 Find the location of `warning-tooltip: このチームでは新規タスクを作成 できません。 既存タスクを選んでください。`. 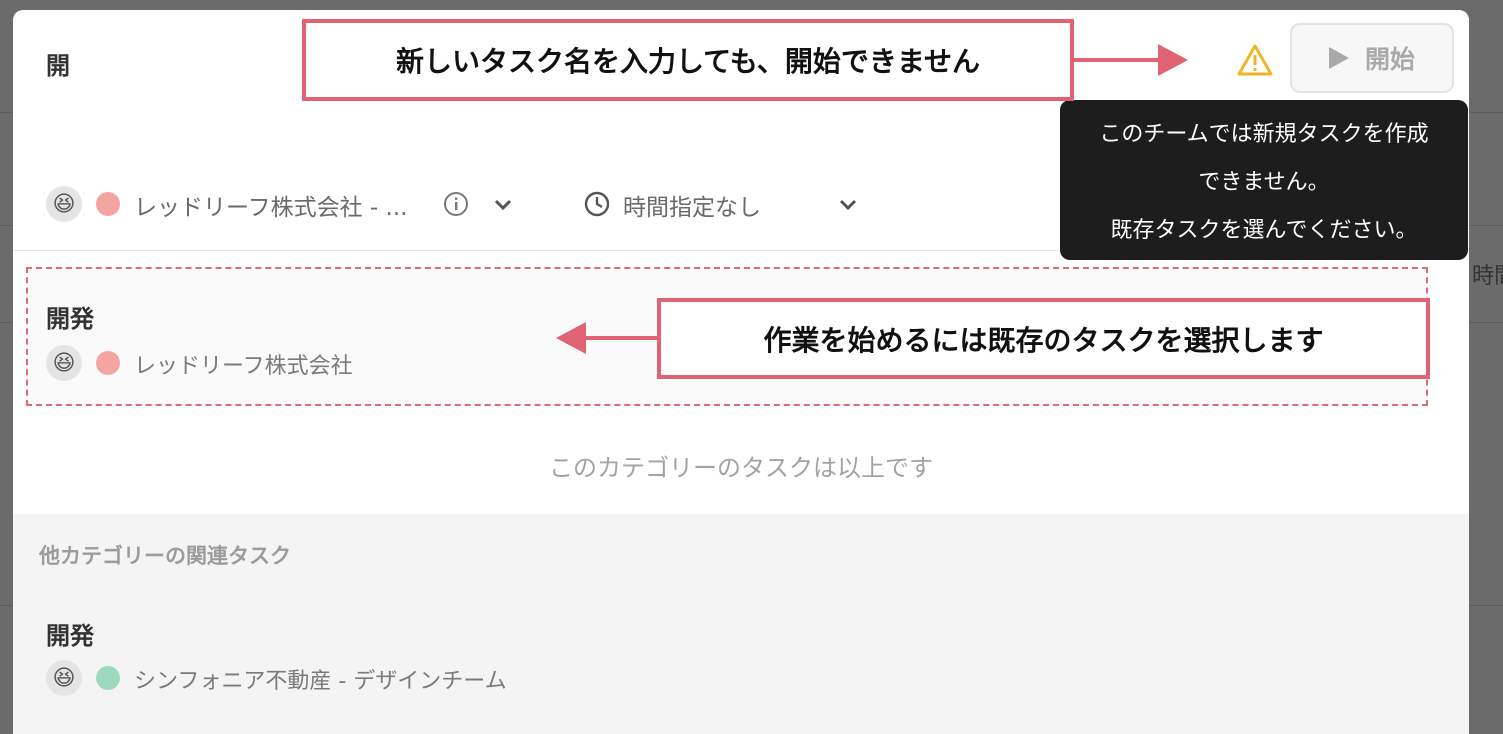

warning-tooltip: このチームでは新規タスクを作成 できません。 既存タスクを選んでください。 is located at coordinates (1264, 180).